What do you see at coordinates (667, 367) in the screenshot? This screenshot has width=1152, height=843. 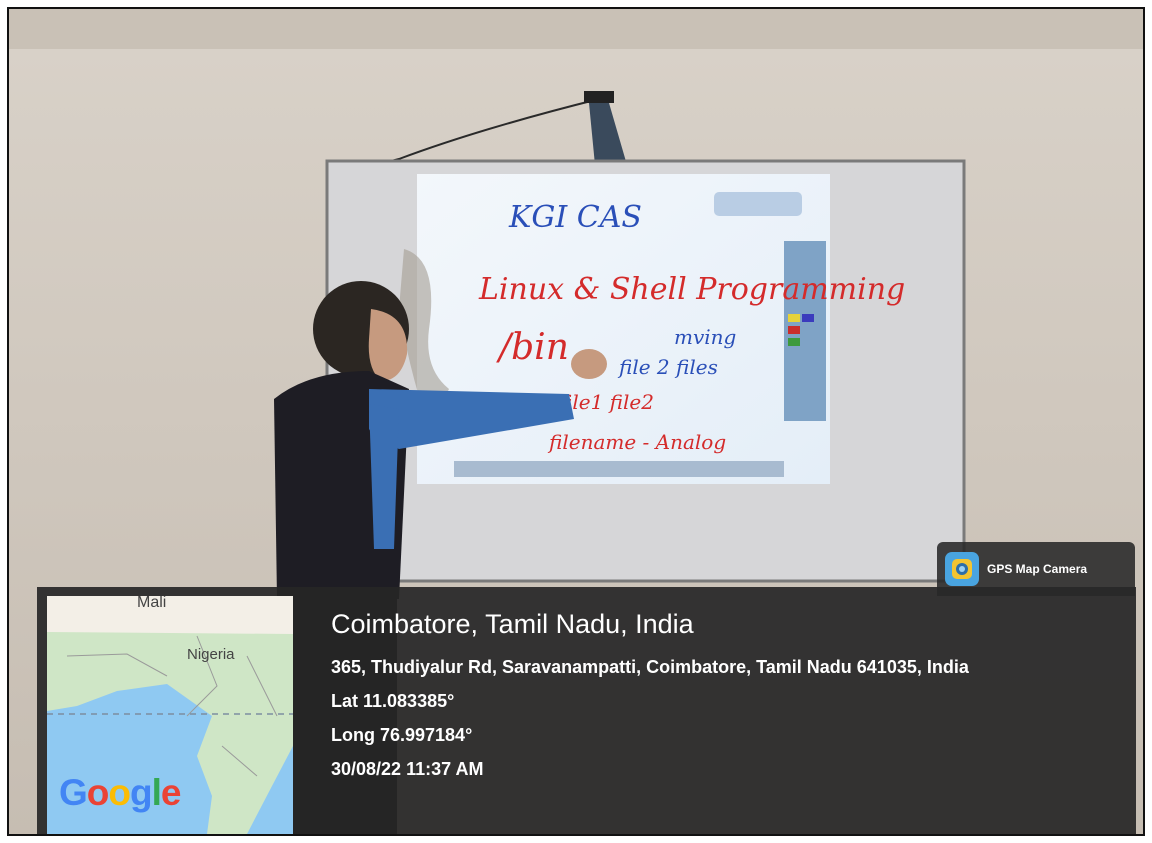 I see `board-word-2: file 2 files` at bounding box center [667, 367].